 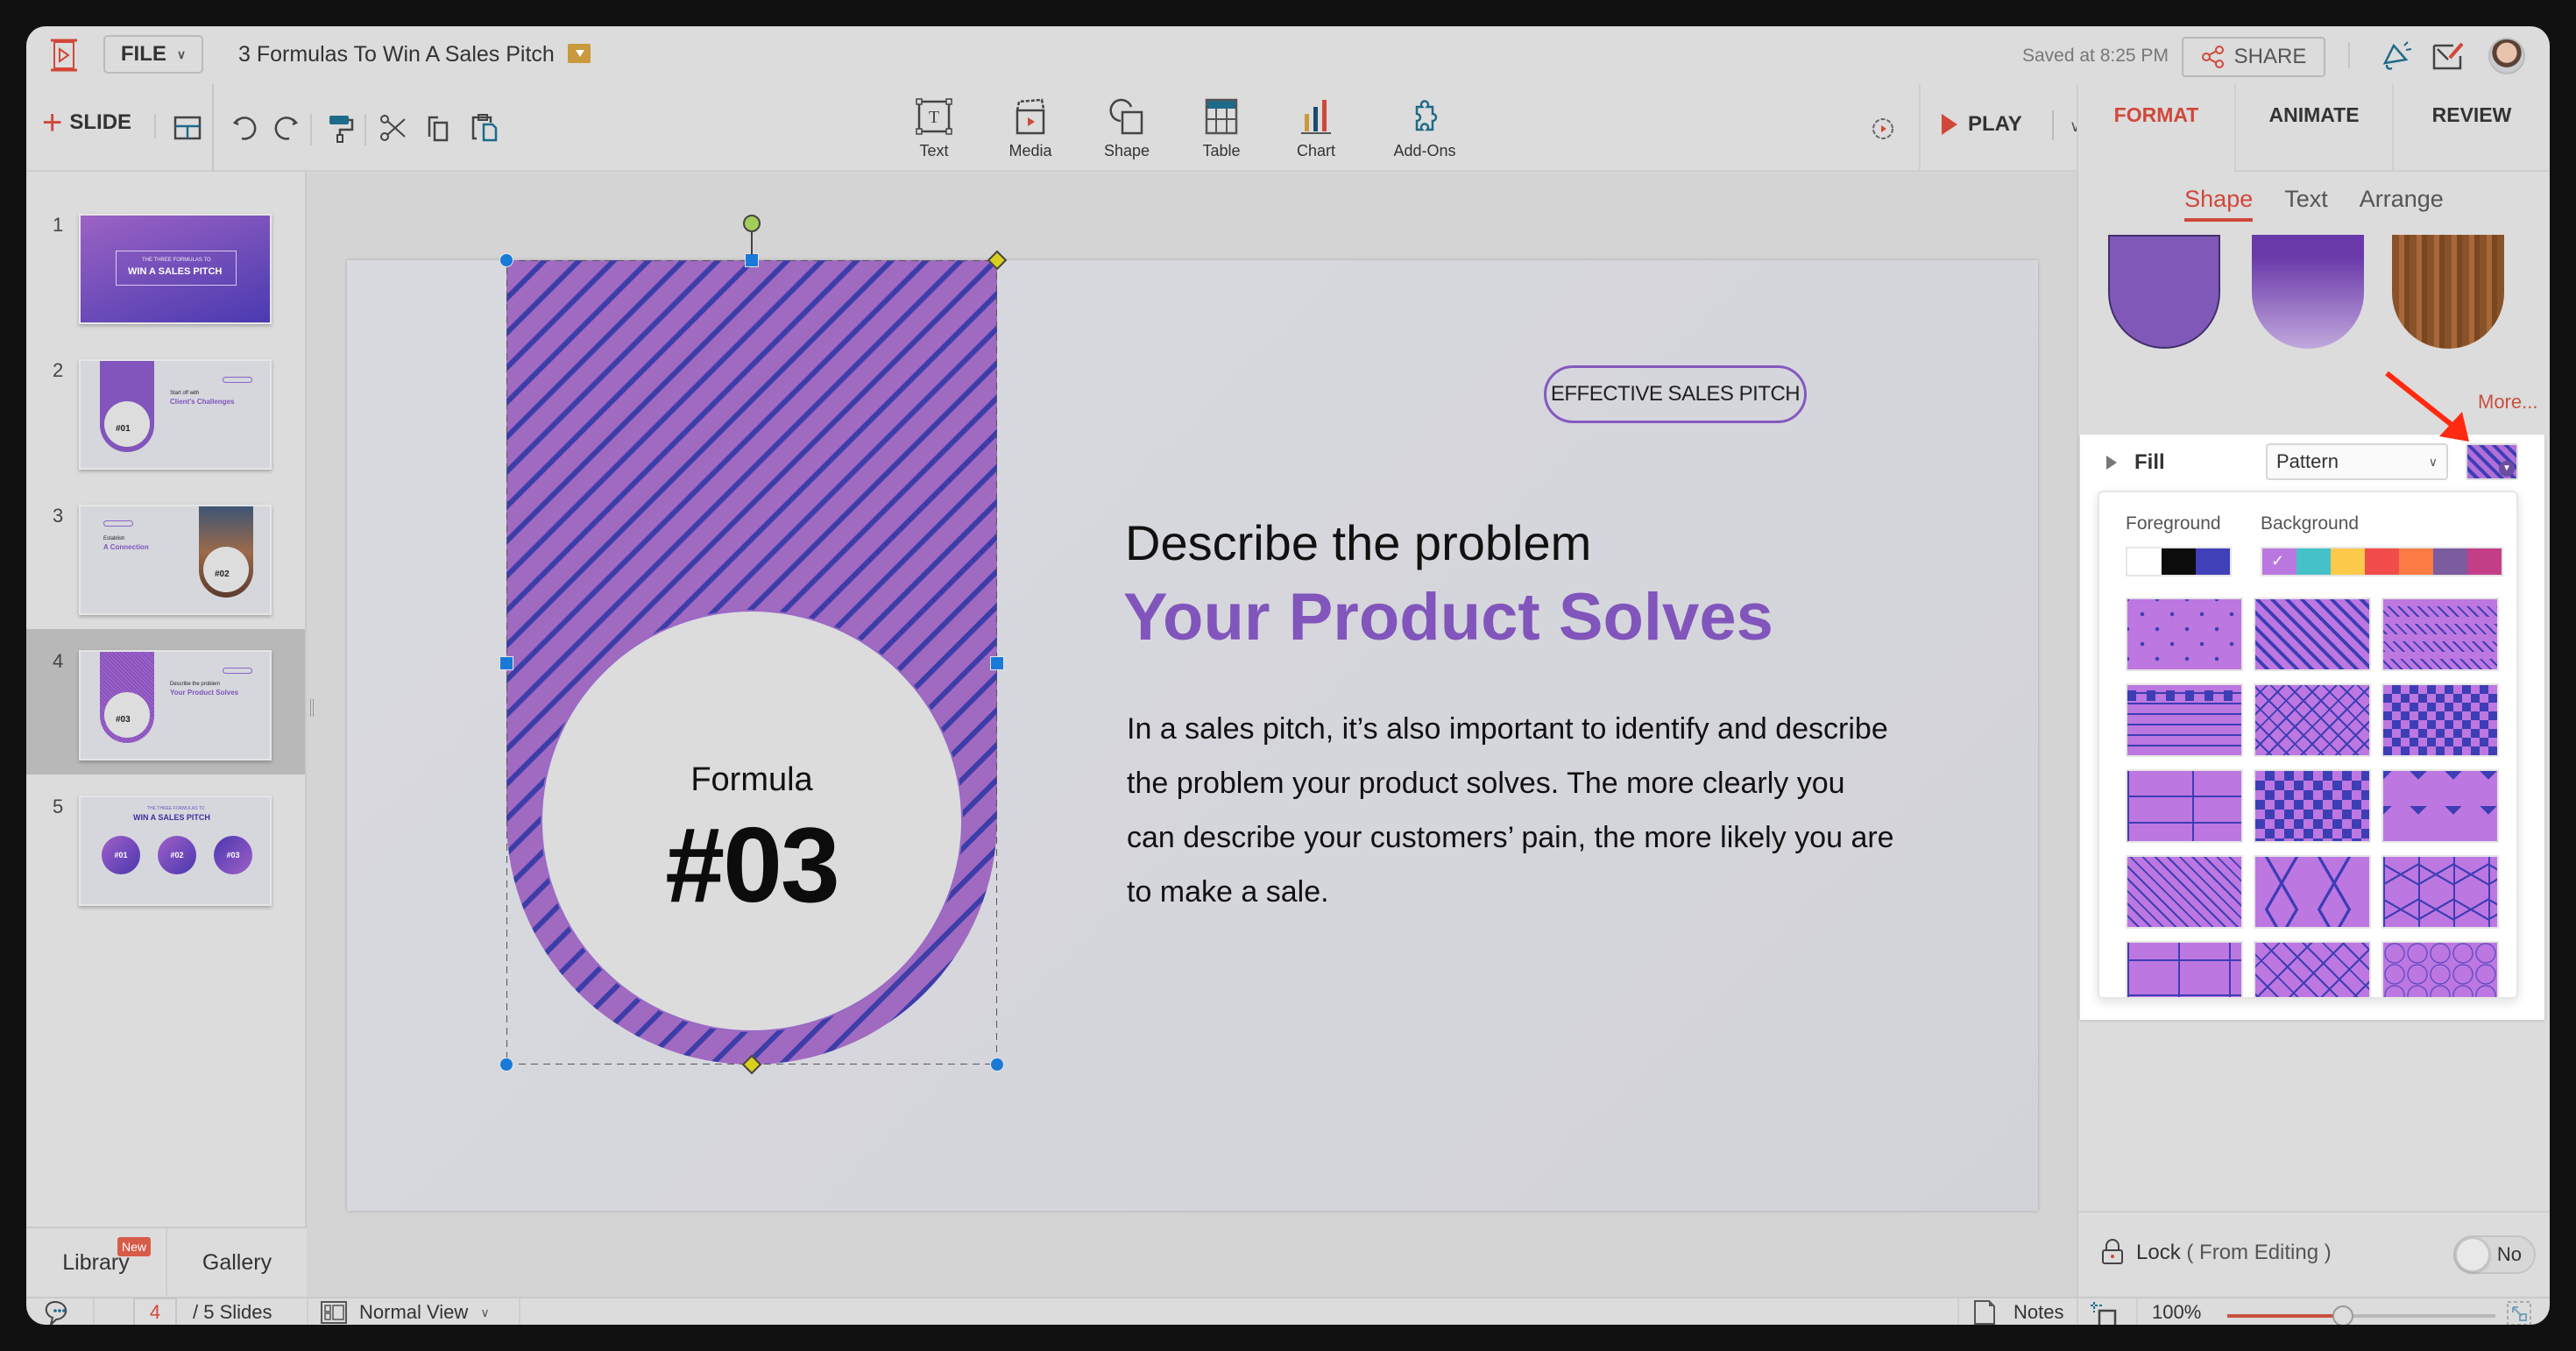 I want to click on folder-icon, so click(x=579, y=53).